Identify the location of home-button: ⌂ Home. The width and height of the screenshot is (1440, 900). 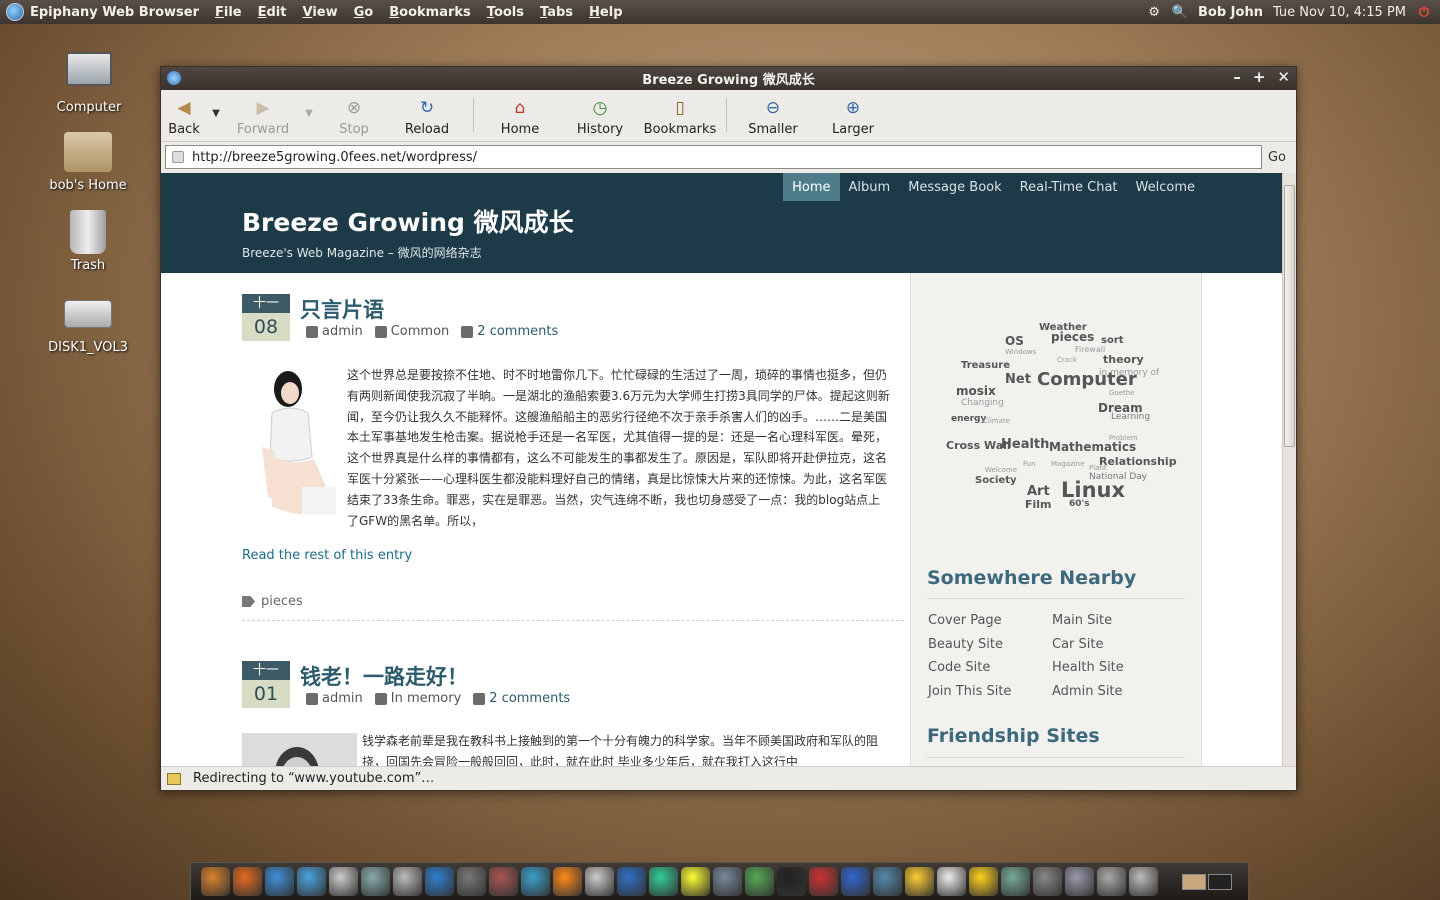
(520, 113).